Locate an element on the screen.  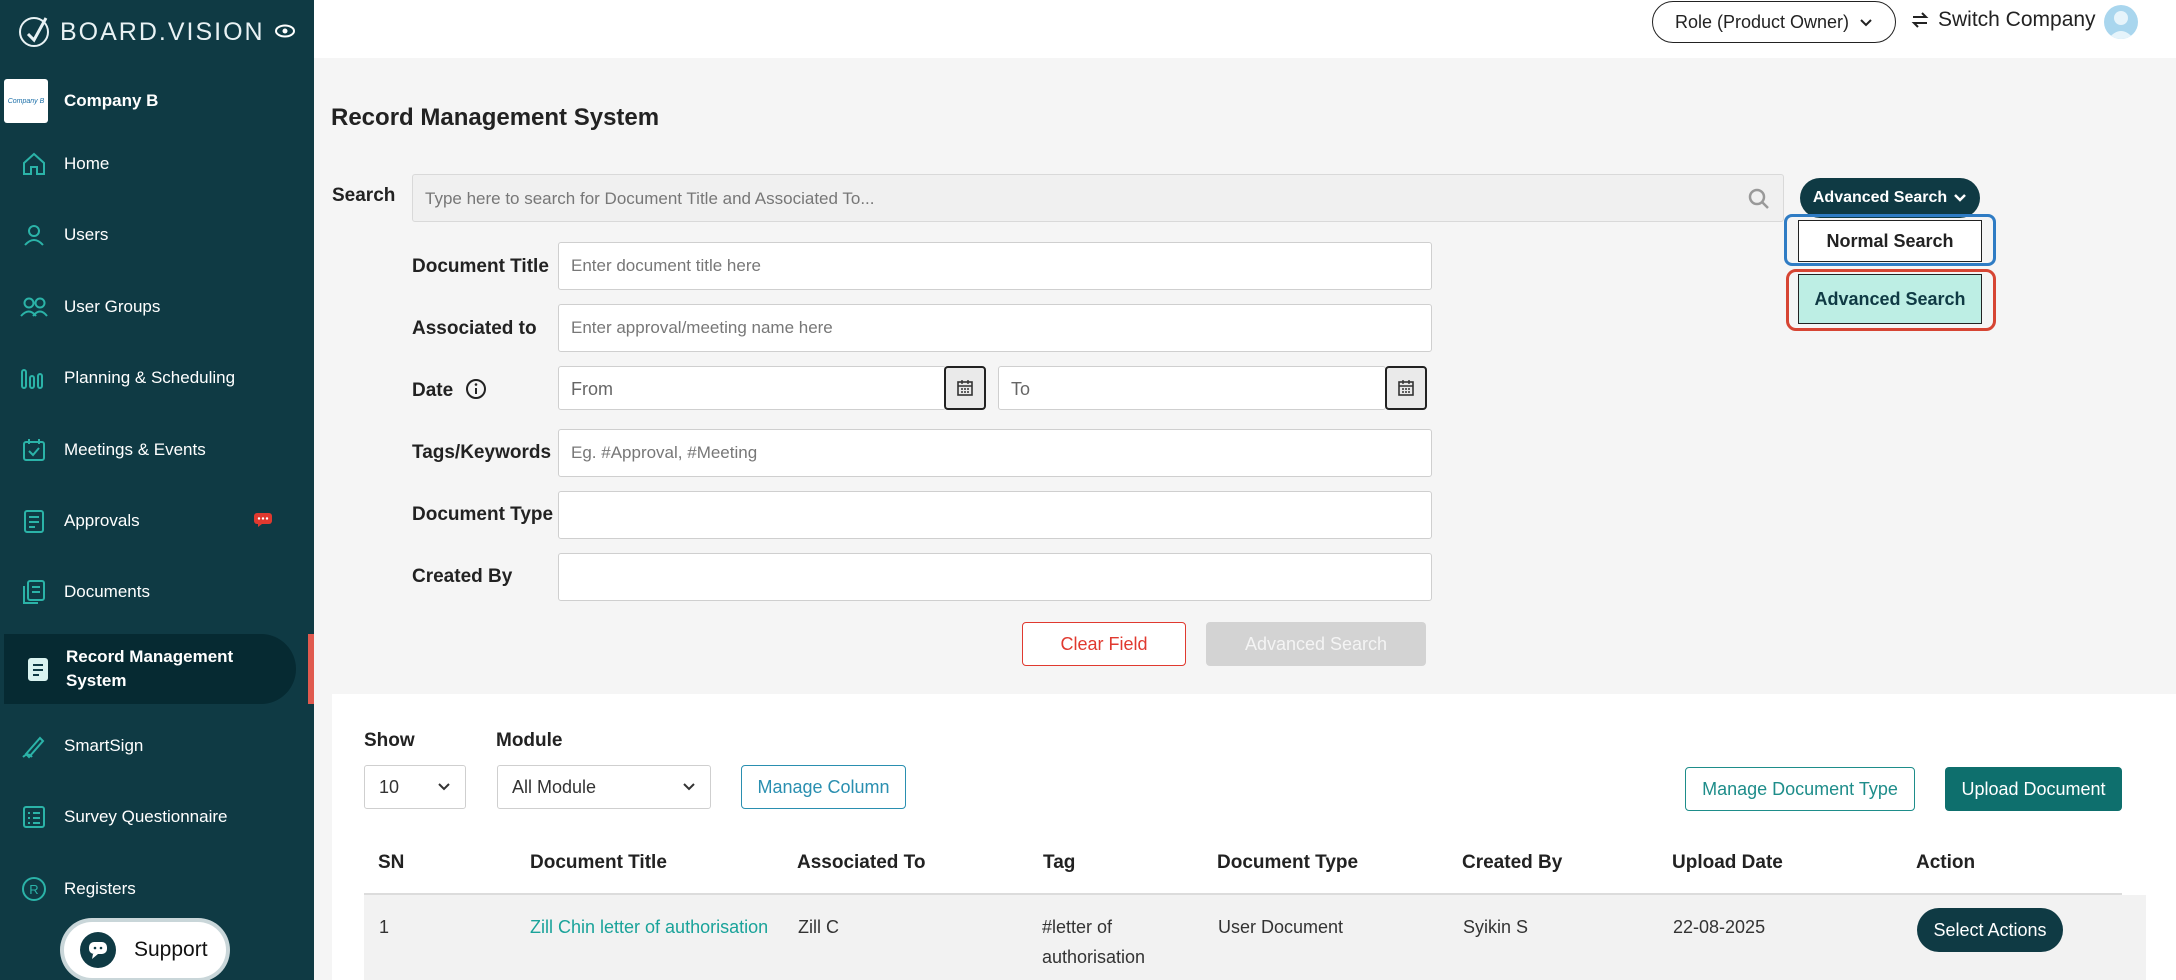
sidebar-item-planning: Planning & Scheduling is located at coordinates (157, 378).